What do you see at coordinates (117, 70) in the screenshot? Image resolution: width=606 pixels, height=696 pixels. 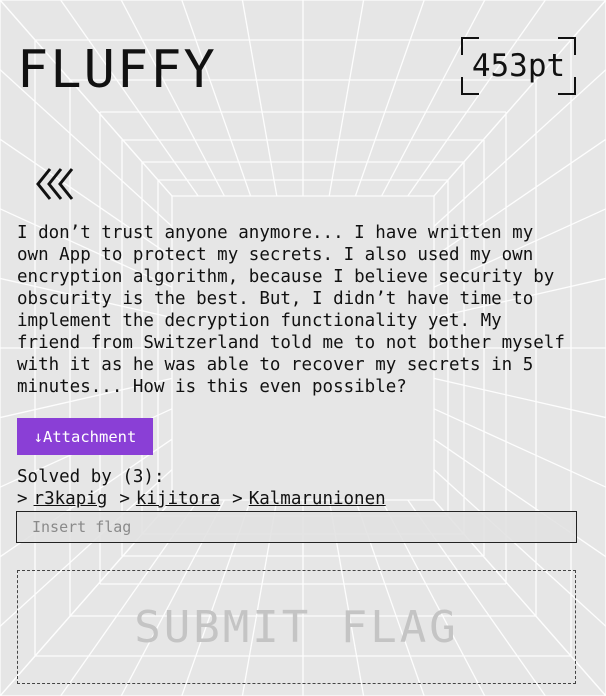 I see `challenge-title: FLUFFY` at bounding box center [117, 70].